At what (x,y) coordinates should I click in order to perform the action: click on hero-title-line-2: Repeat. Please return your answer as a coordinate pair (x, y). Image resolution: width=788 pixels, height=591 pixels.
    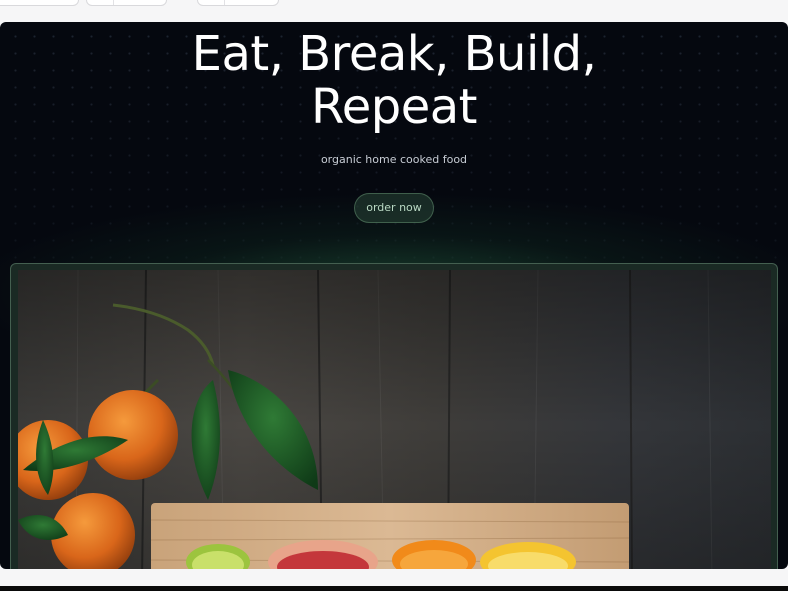
    Looking at the image, I should click on (394, 107).